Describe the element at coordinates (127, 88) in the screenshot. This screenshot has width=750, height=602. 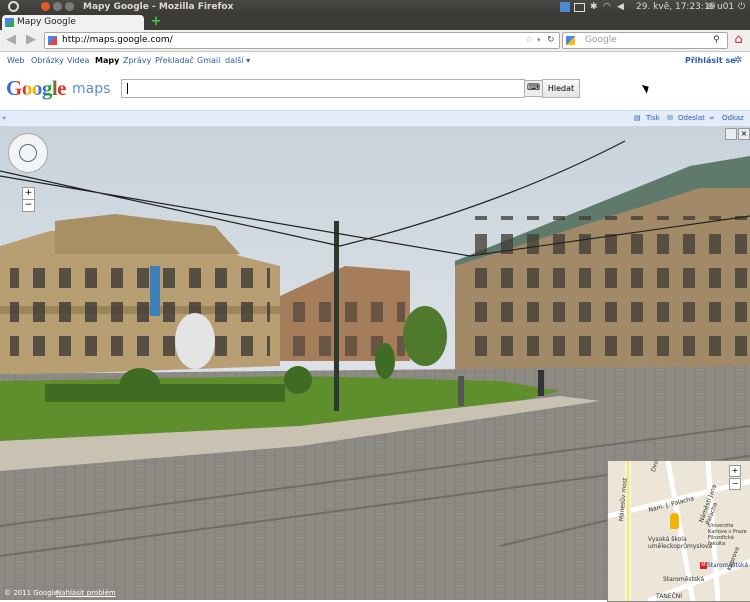
I see `text-cursor` at that location.